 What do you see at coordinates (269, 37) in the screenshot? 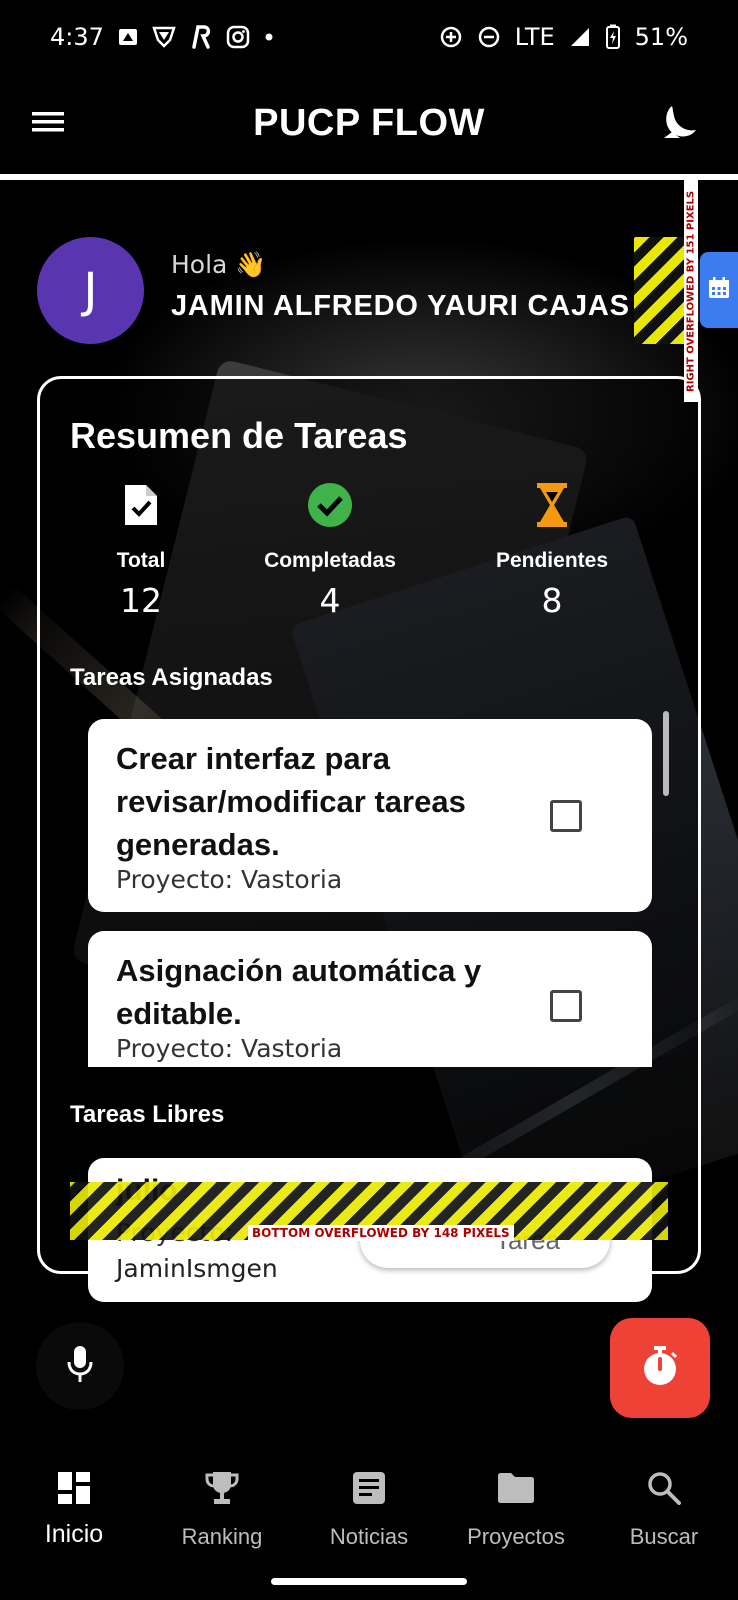
I see `dot-icon` at bounding box center [269, 37].